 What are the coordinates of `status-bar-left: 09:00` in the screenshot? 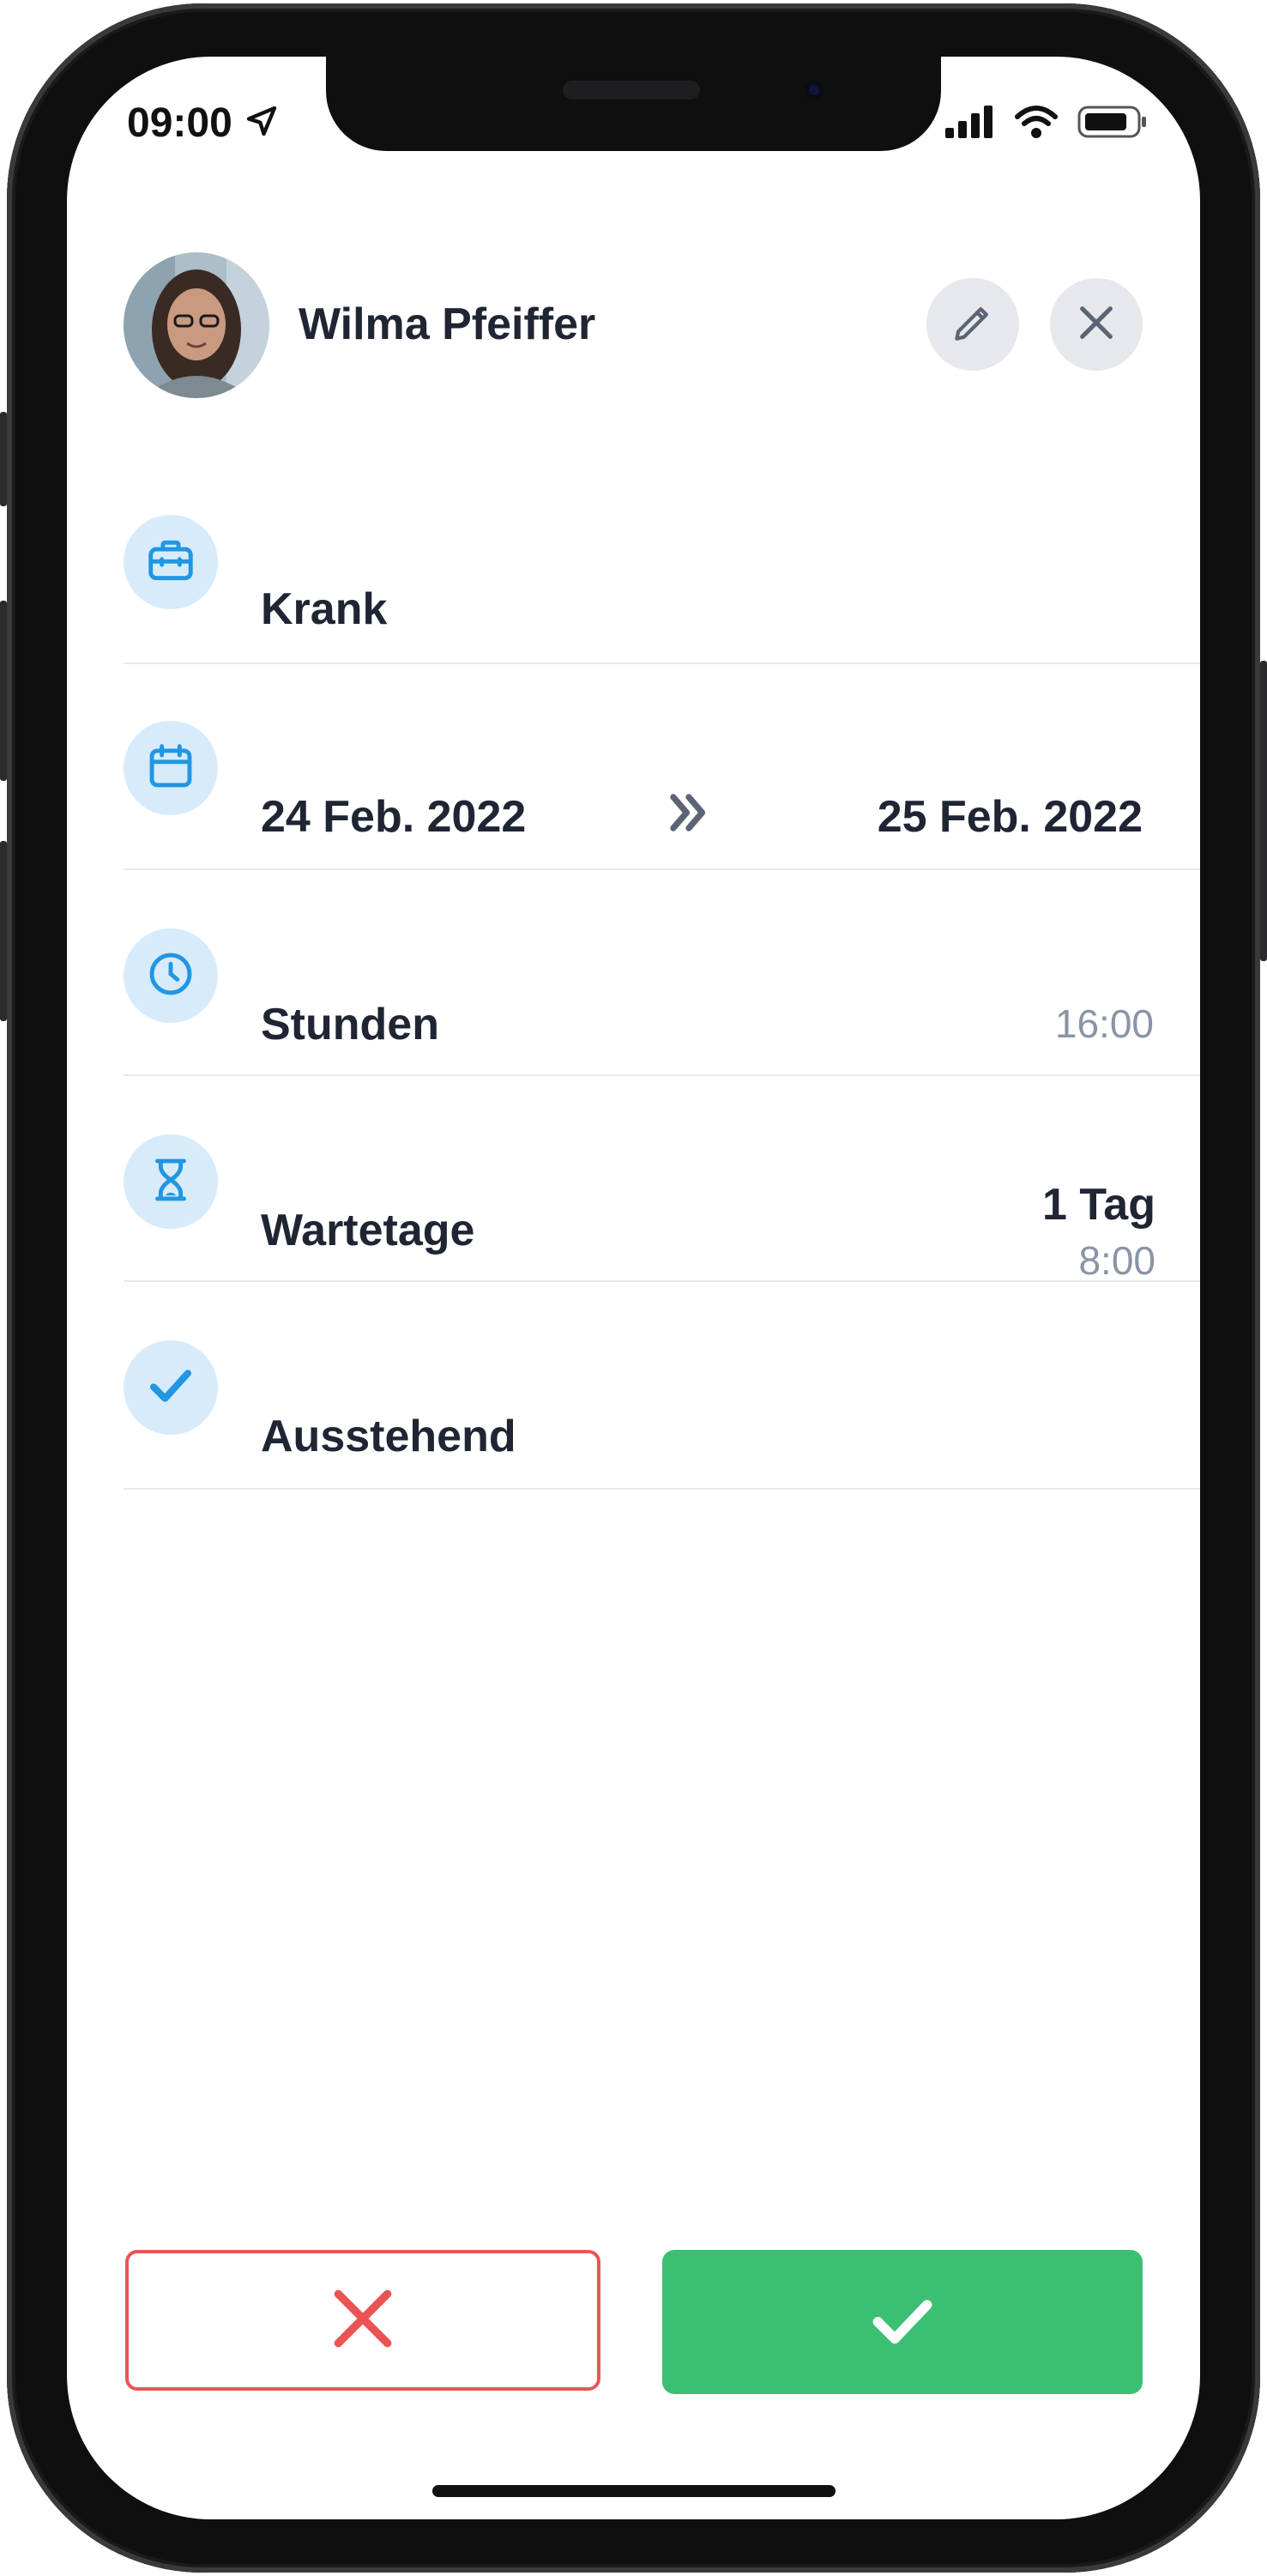 It's located at (203, 123).